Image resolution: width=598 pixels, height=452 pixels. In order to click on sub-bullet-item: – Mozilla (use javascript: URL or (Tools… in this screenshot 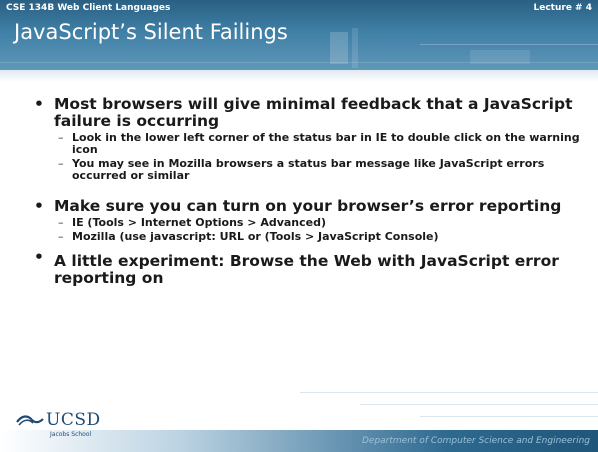, I will do `click(322, 237)`.